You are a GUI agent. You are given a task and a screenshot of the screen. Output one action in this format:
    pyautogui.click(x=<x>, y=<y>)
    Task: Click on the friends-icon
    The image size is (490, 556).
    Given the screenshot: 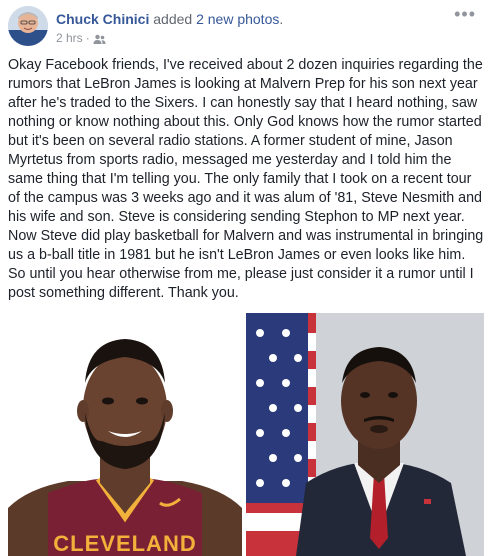 What is the action you would take?
    pyautogui.click(x=99, y=38)
    